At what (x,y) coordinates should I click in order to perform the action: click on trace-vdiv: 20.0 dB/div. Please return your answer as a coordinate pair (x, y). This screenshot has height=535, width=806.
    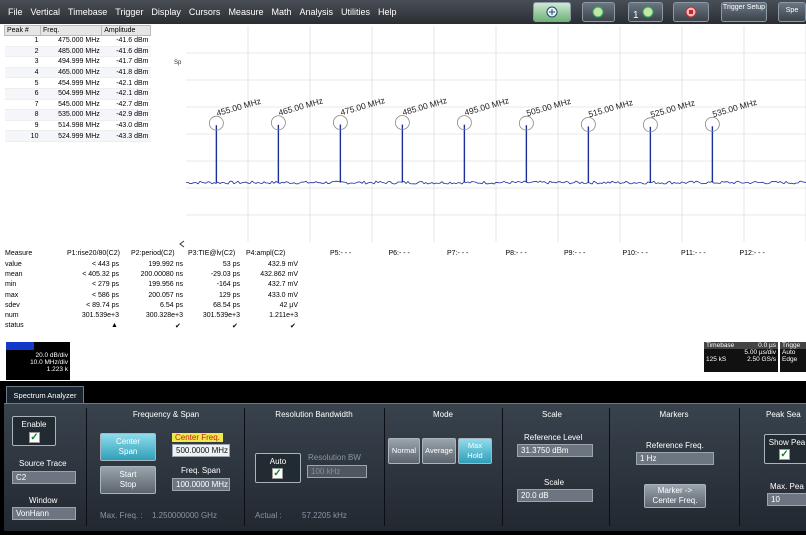
    Looking at the image, I should click on (51, 355).